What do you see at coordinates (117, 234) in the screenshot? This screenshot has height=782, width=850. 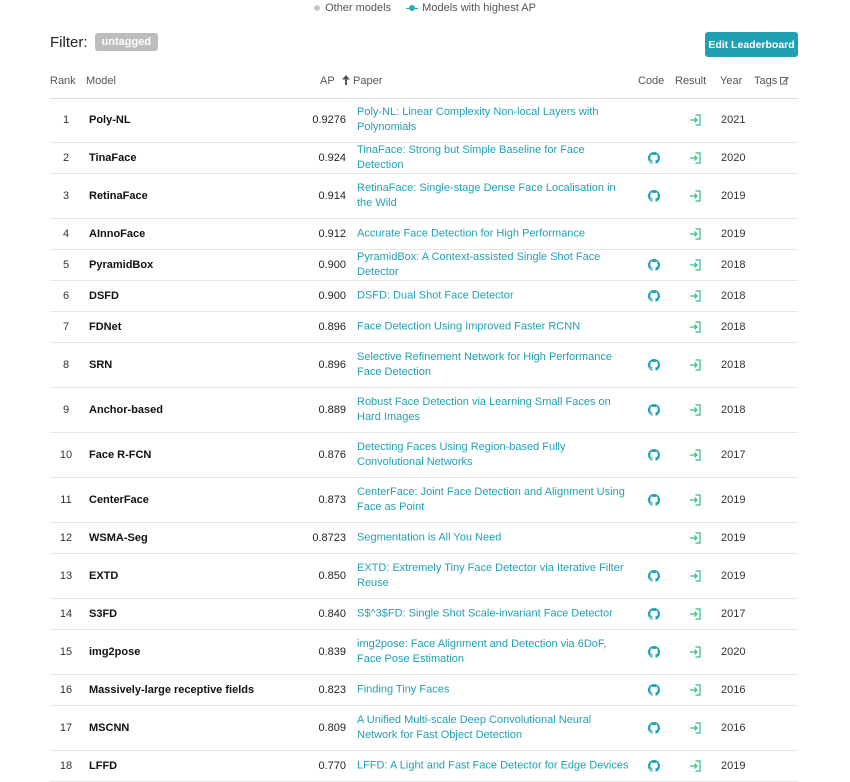 I see `model-name: AInnoFace` at bounding box center [117, 234].